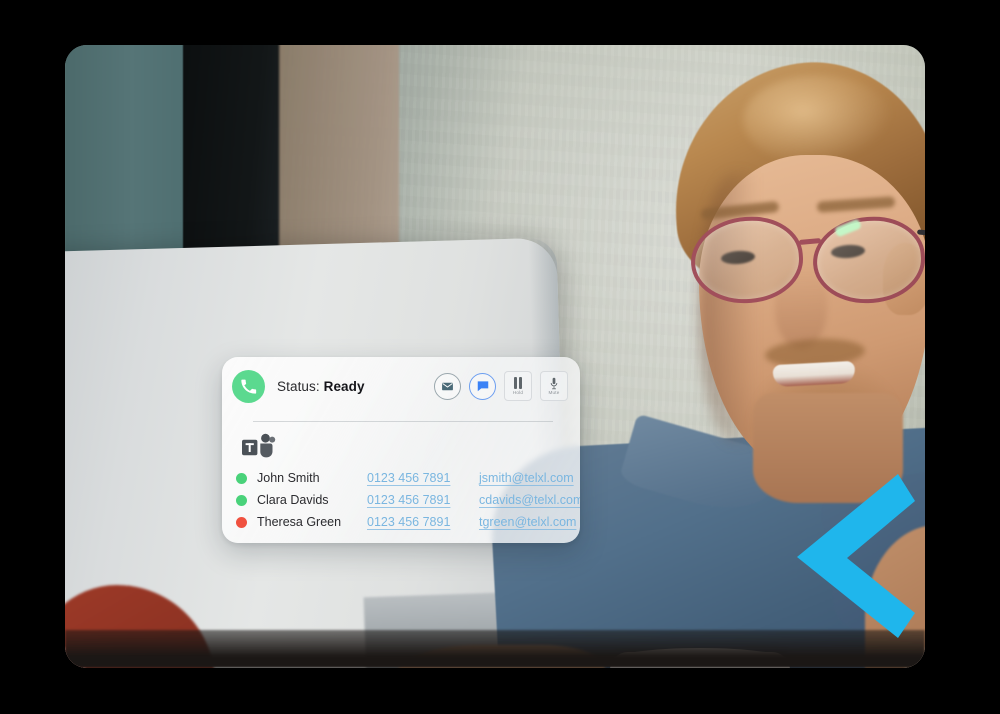 The width and height of the screenshot is (1000, 714). I want to click on hold-button: Hold, so click(518, 386).